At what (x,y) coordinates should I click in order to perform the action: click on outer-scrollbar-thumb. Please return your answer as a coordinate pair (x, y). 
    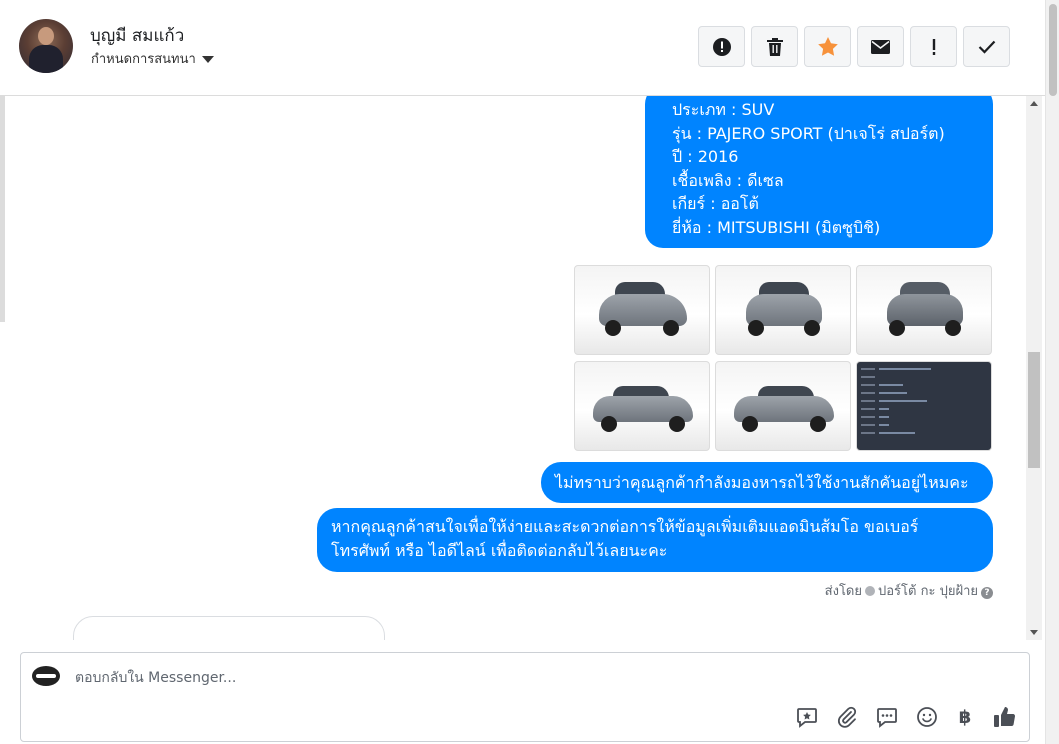
    Looking at the image, I should click on (1053, 50).